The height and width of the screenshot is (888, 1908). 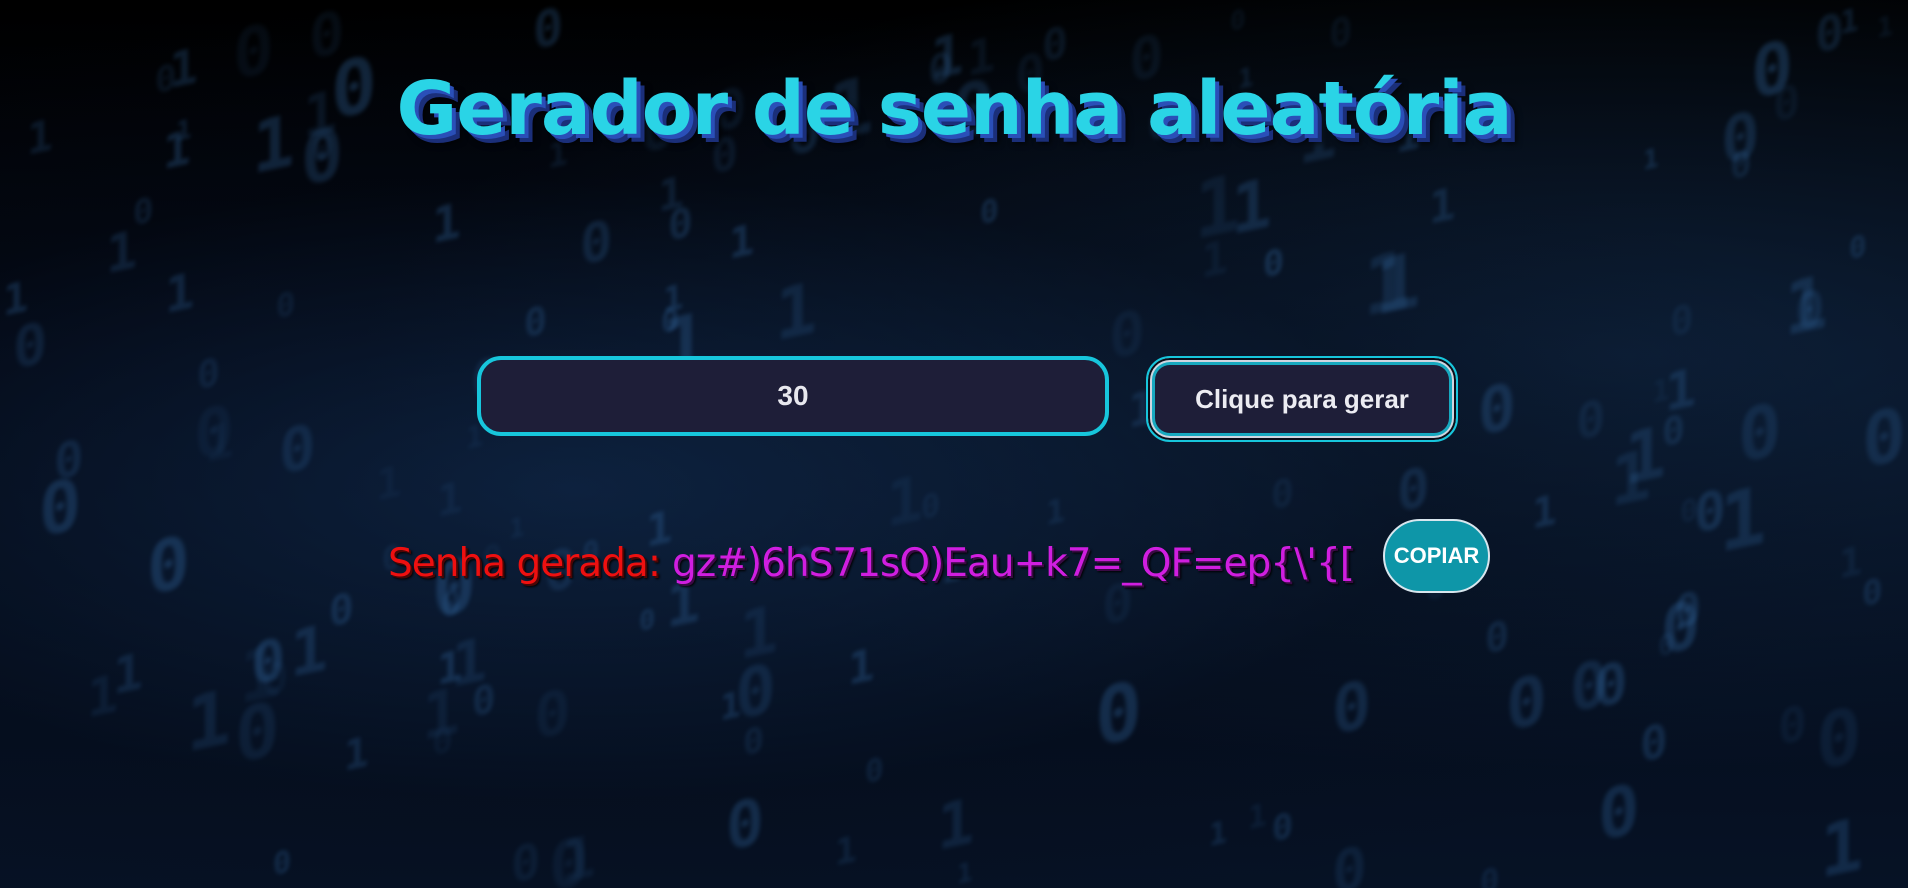 What do you see at coordinates (524, 563) in the screenshot?
I see `generated-password-label: Senha gerada:` at bounding box center [524, 563].